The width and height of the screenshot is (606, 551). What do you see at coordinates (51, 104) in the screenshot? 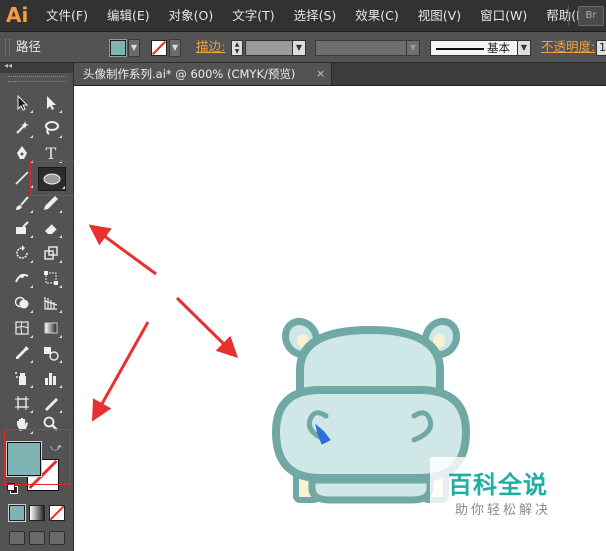
I see `direct-selection-tool-icon` at bounding box center [51, 104].